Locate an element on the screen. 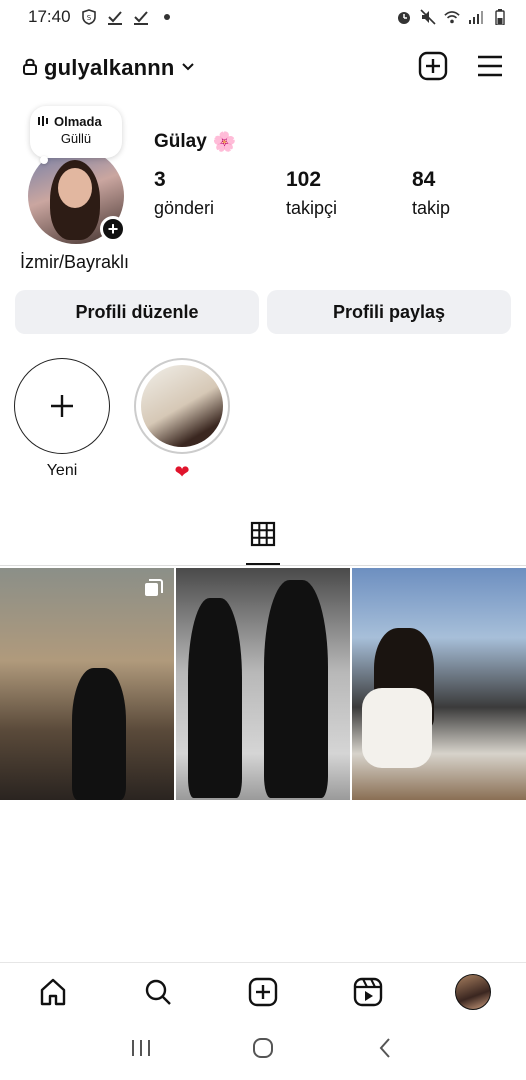 The width and height of the screenshot is (526, 1080). grid-icon is located at coordinates (263, 536).